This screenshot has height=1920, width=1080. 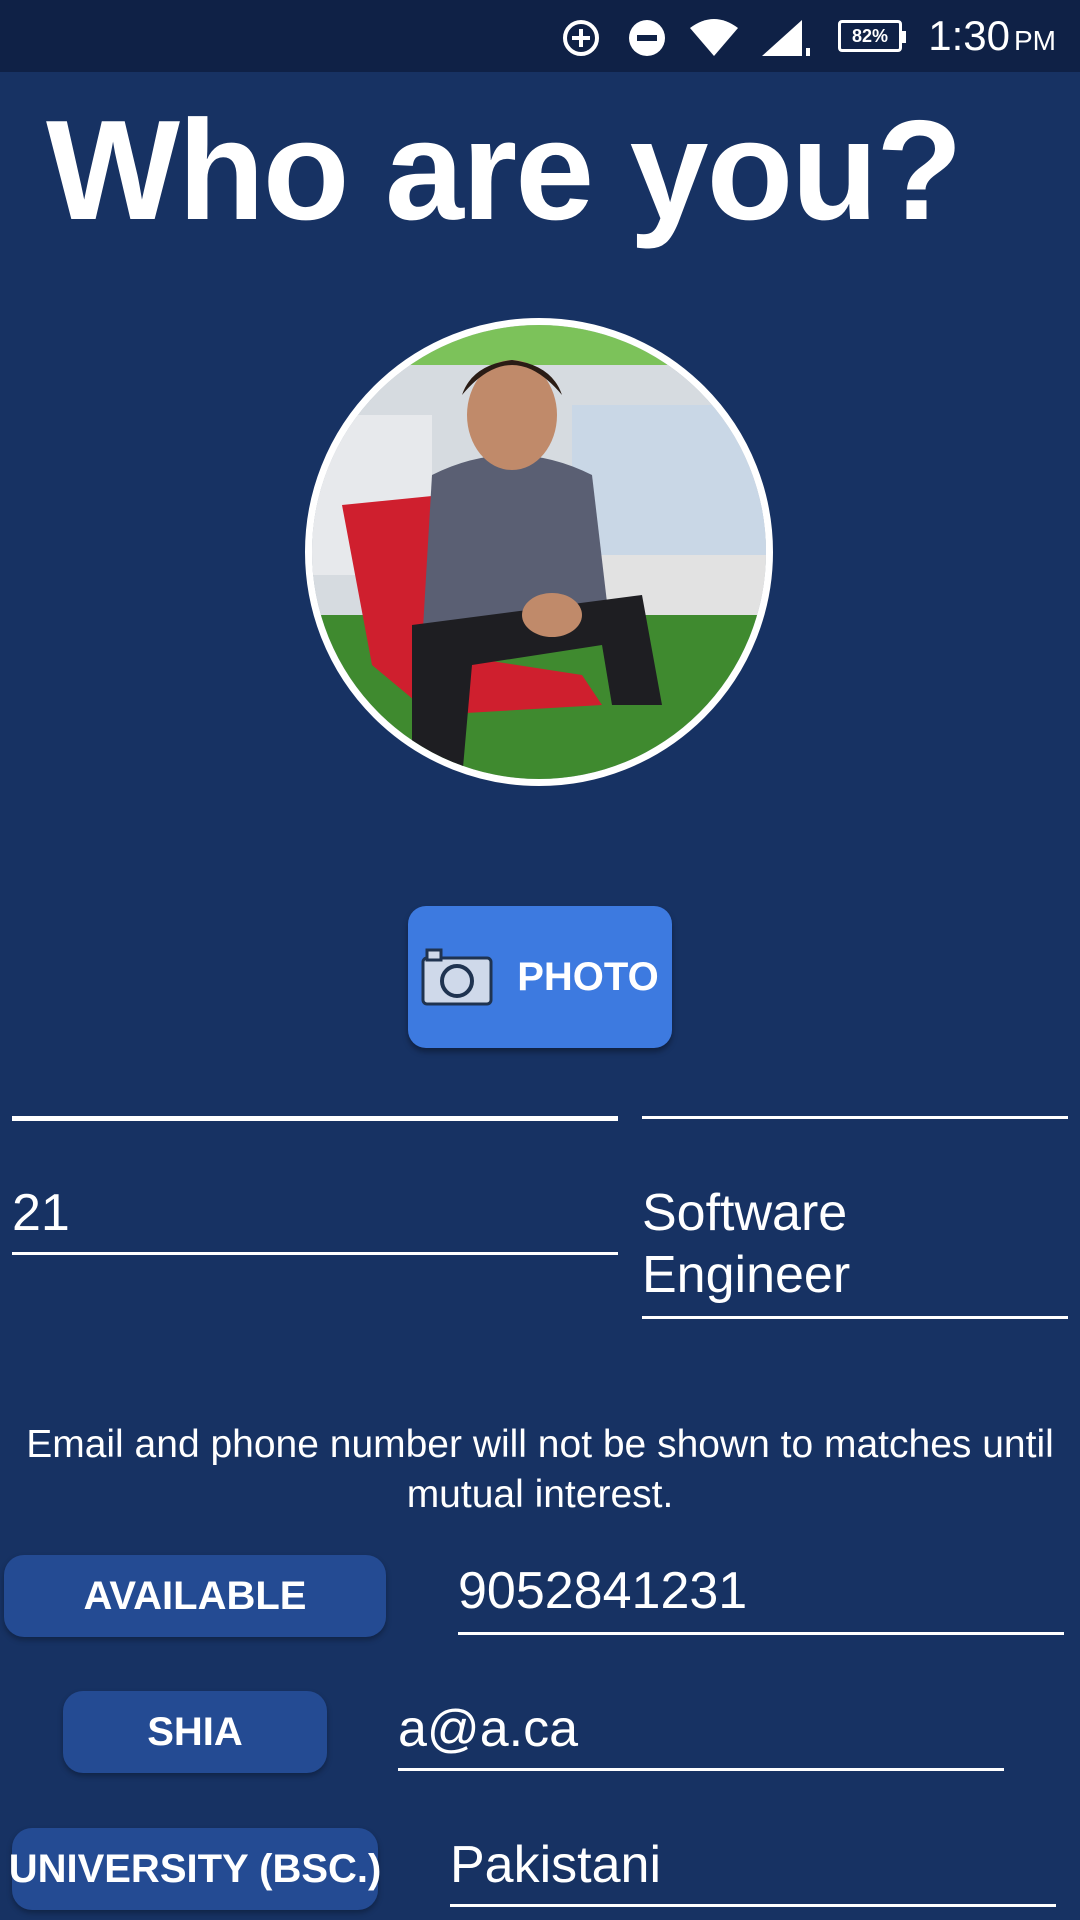 I want to click on profile-photo, so click(x=539, y=552).